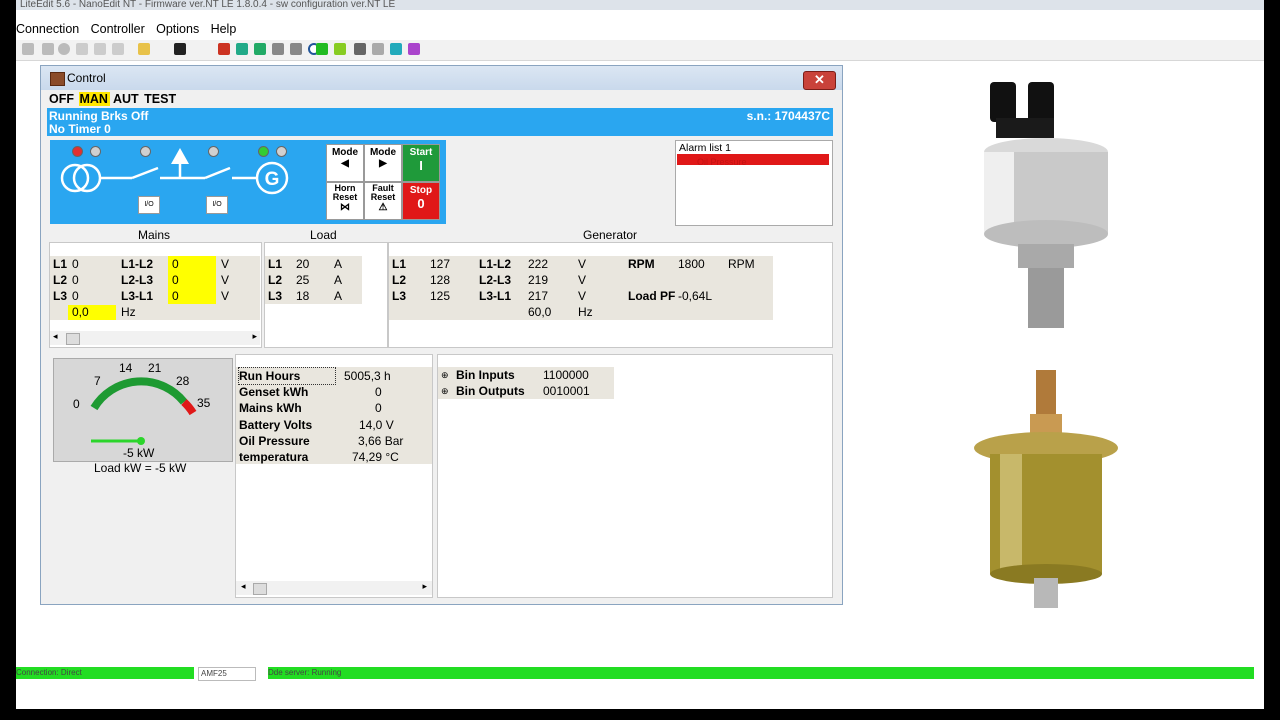  Describe the element at coordinates (76, 404) in the screenshot. I see `gauge-tick-0: 0` at that location.